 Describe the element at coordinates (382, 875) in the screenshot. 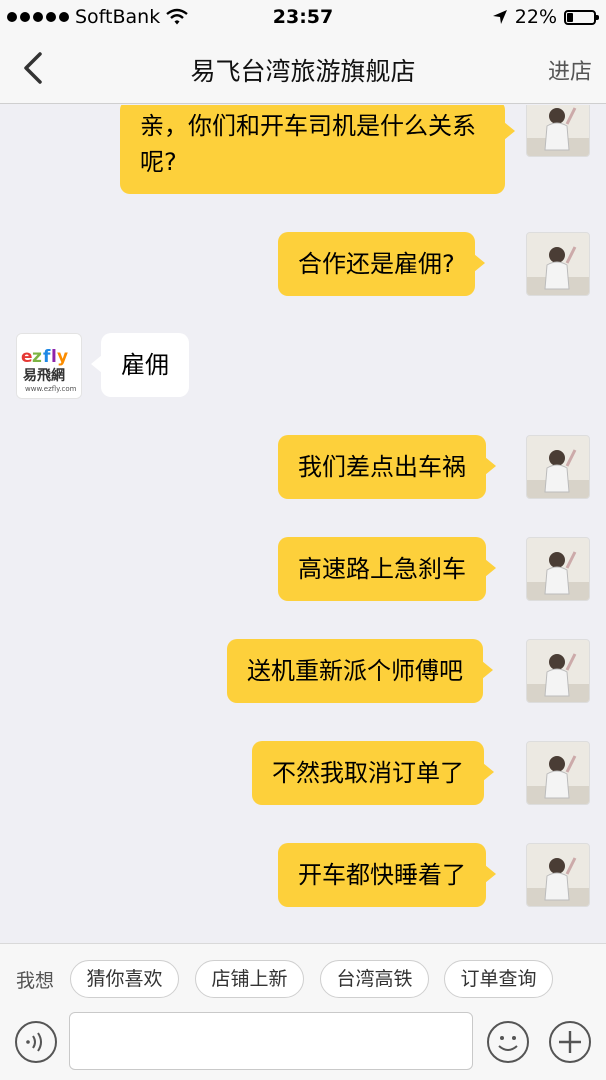

I see `message-text: 开车都快睡着了` at that location.